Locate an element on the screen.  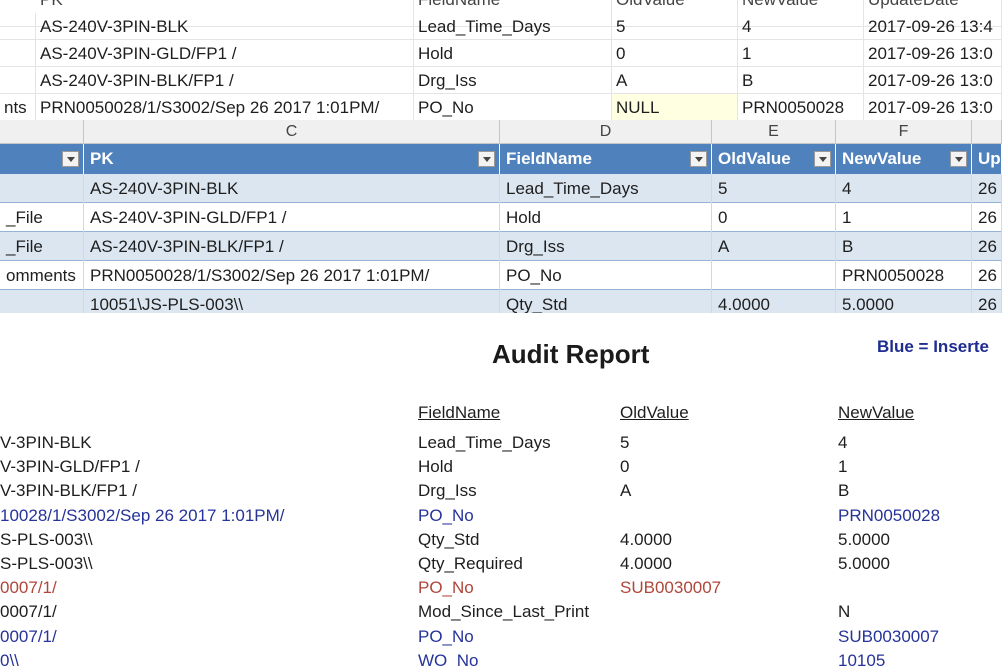
excel-cell-oldvalue is located at coordinates (774, 275).